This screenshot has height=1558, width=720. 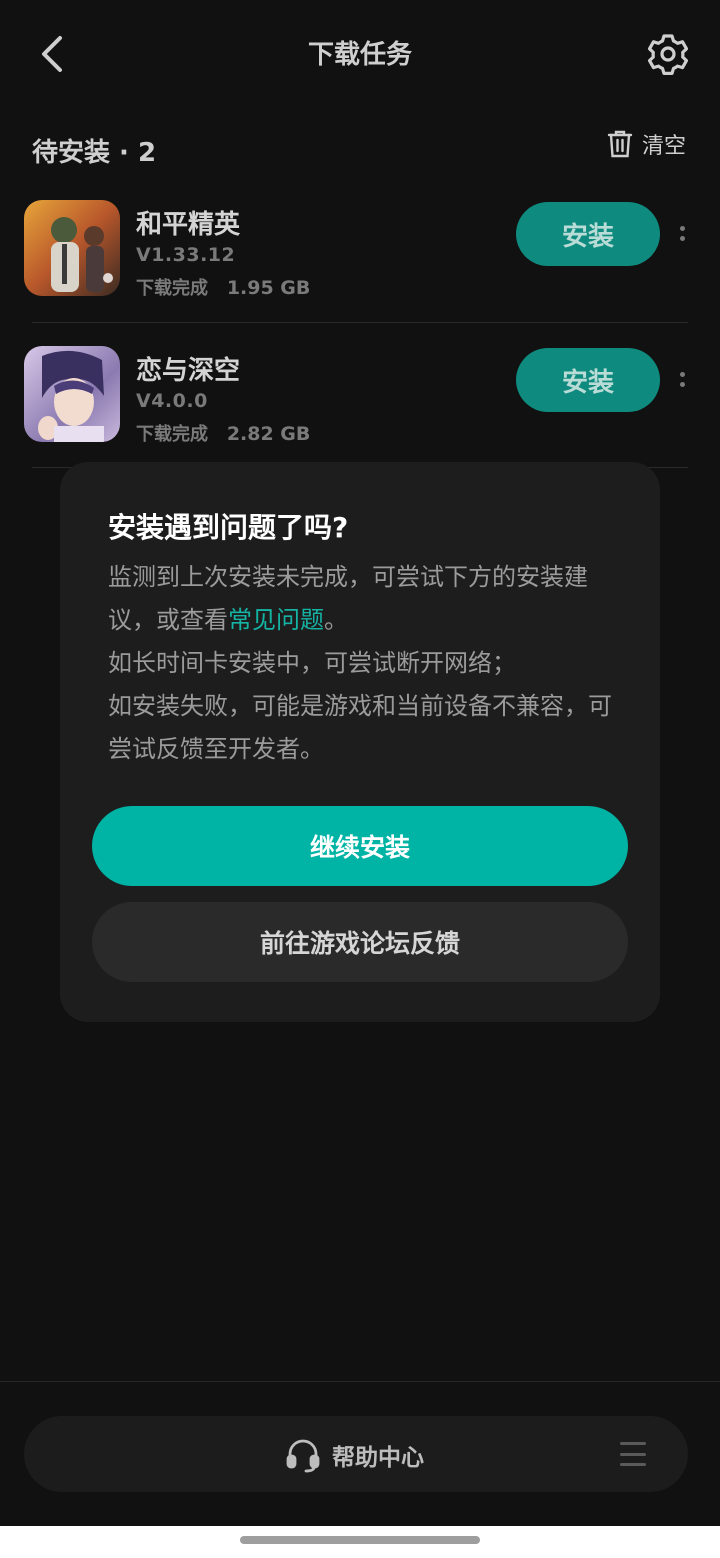 I want to click on trash-icon, so click(x=620, y=144).